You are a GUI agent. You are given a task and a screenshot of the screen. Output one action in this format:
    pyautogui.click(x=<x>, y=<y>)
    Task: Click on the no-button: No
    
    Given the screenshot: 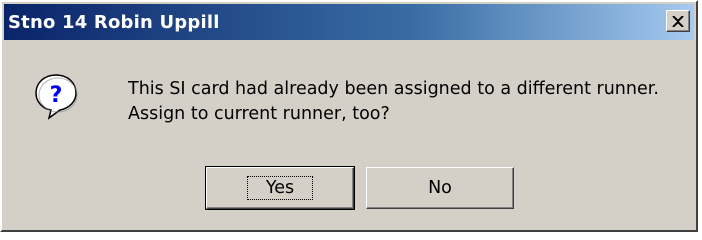 What is the action you would take?
    pyautogui.click(x=440, y=188)
    